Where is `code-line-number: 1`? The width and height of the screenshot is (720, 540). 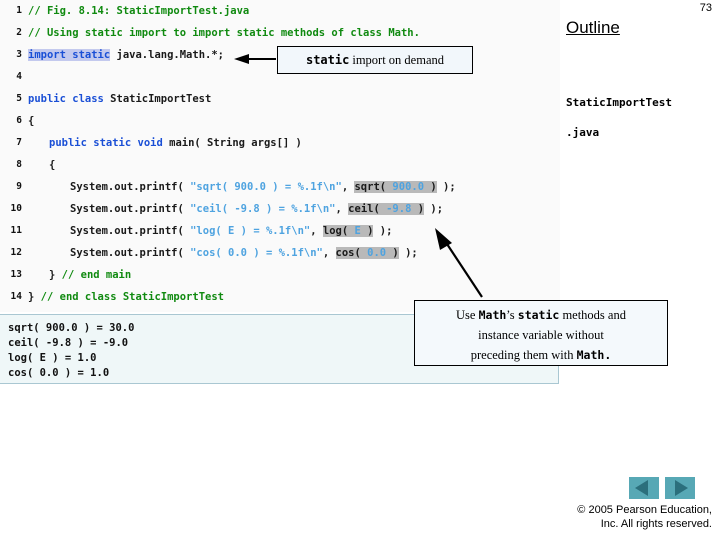
code-line-number: 1 is located at coordinates (19, 10).